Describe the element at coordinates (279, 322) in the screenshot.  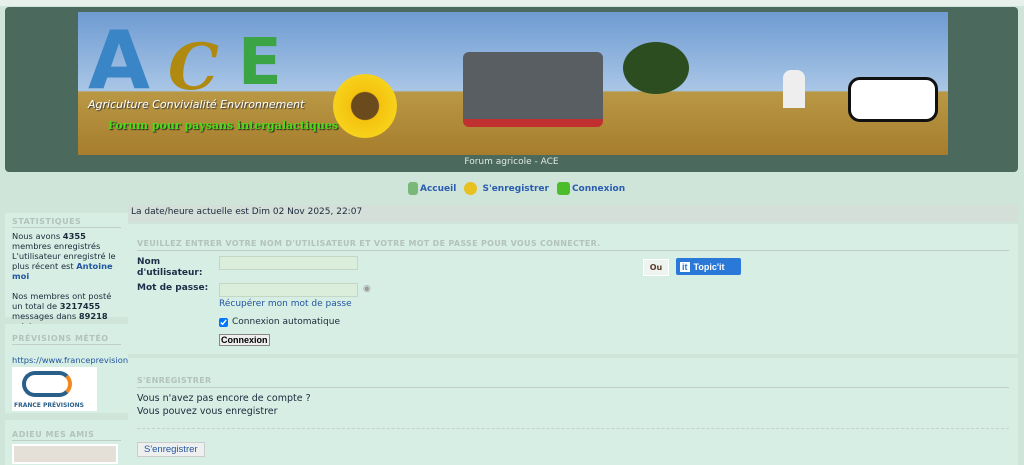
I see `auto-login-checkbox: Connexion automatique` at that location.